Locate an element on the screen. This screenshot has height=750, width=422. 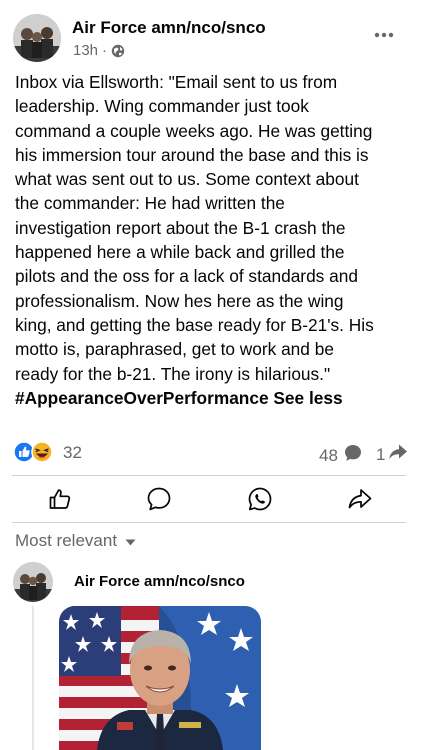
general-portrait-image is located at coordinates (160, 678).